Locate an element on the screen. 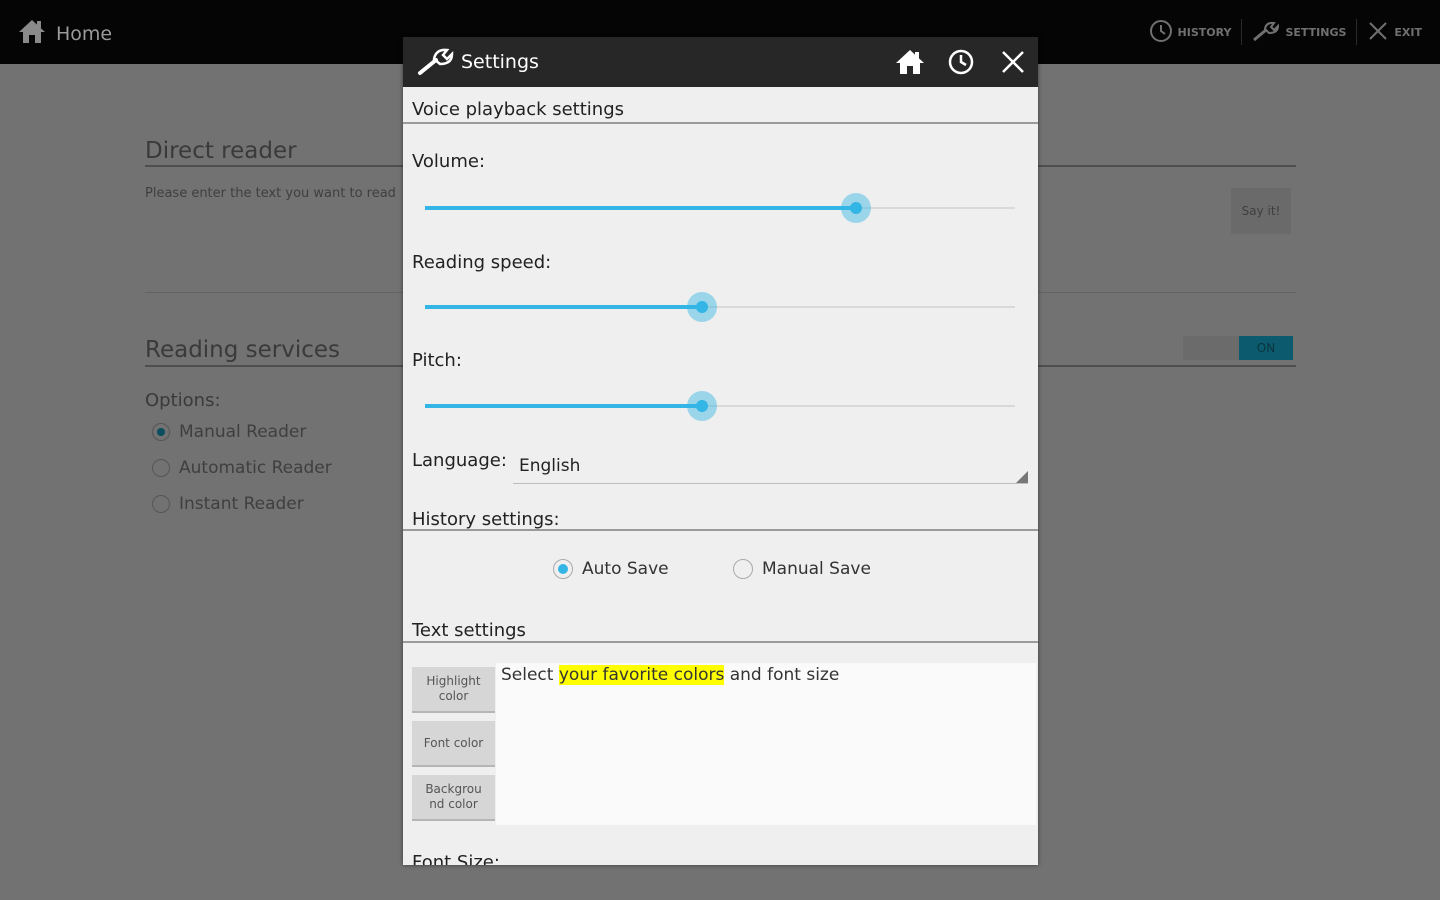 Image resolution: width=1440 pixels, height=900 pixels. pitch-slider is located at coordinates (720, 406).